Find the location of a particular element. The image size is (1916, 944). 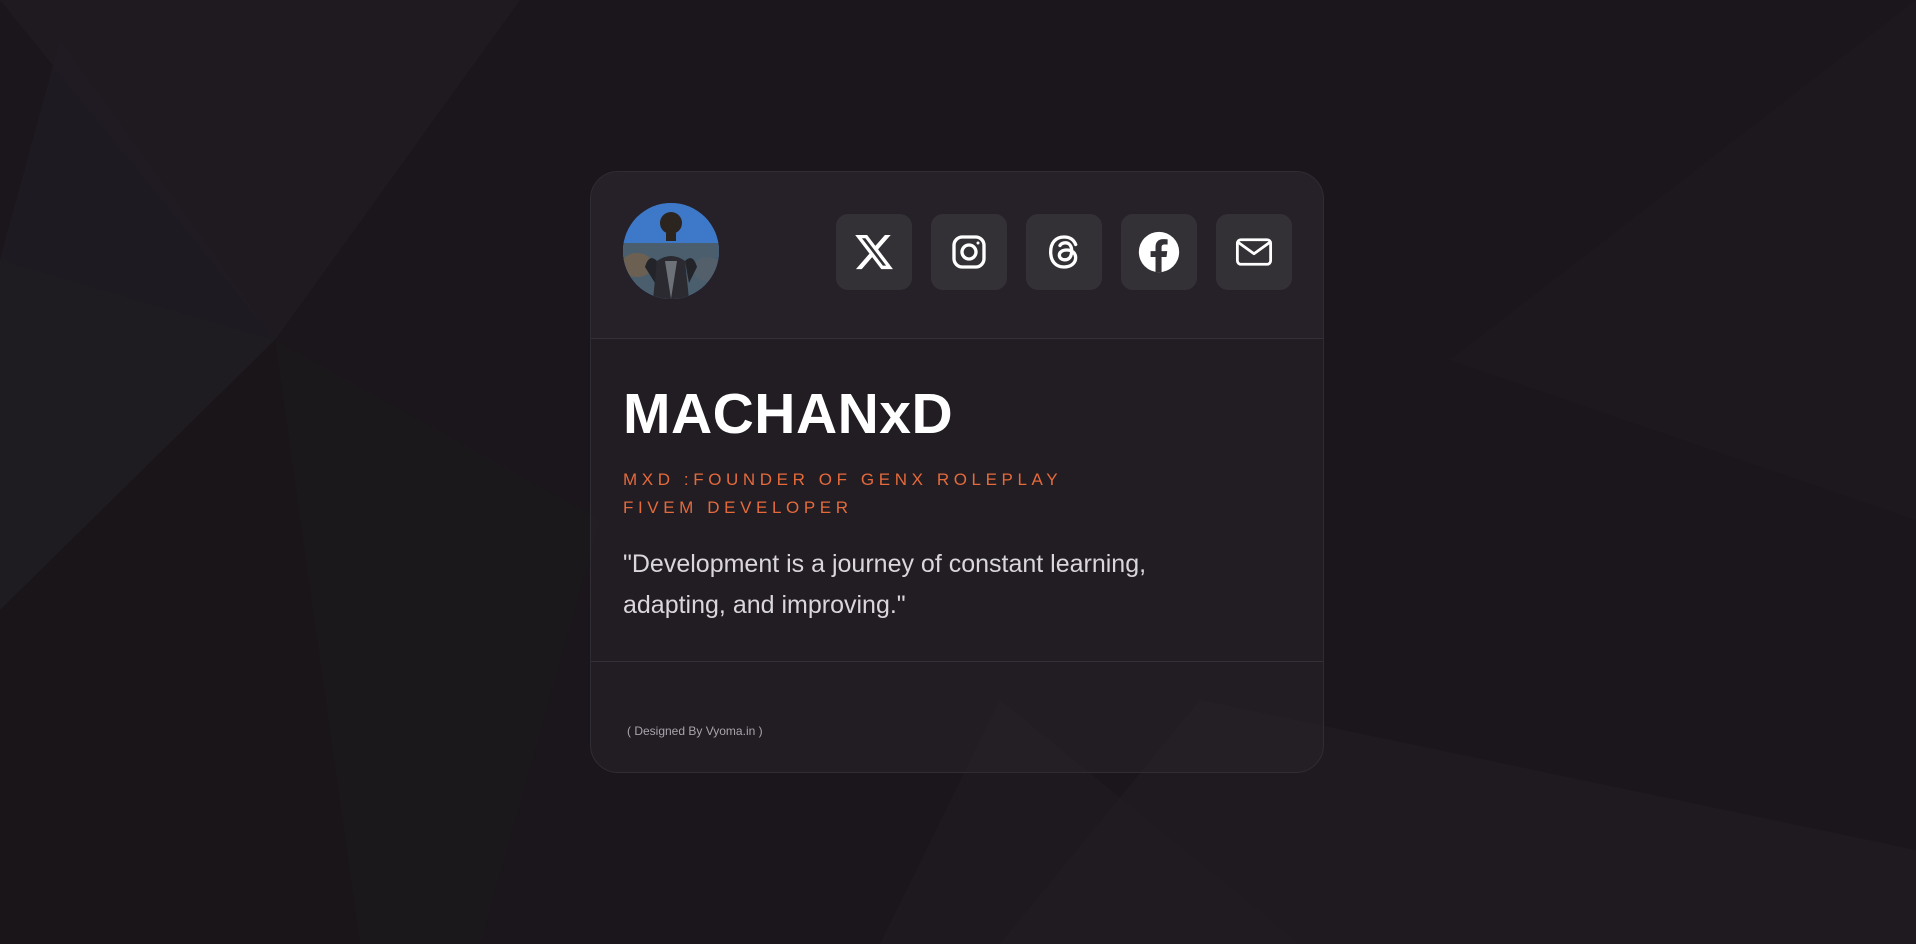

social-links is located at coordinates (1064, 252).